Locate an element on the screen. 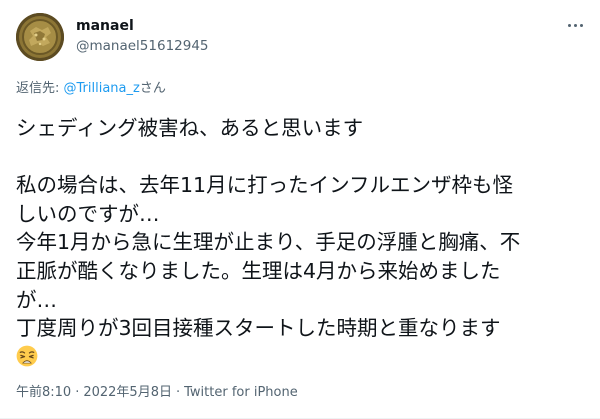 The height and width of the screenshot is (419, 600). more-options-button is located at coordinates (575, 25).